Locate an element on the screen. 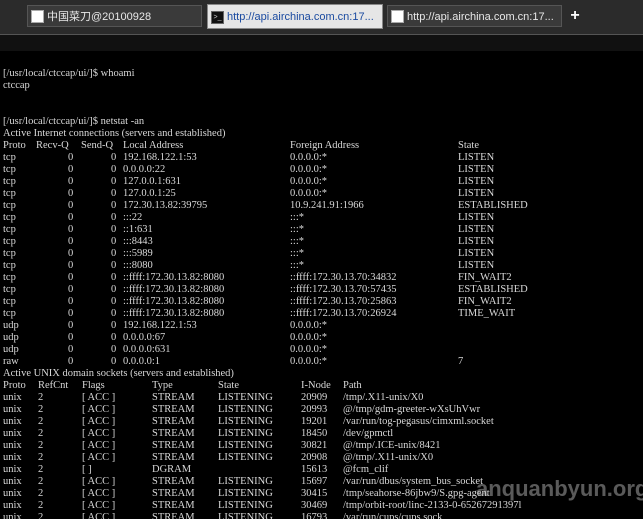  cell: 20993 is located at coordinates (314, 409).